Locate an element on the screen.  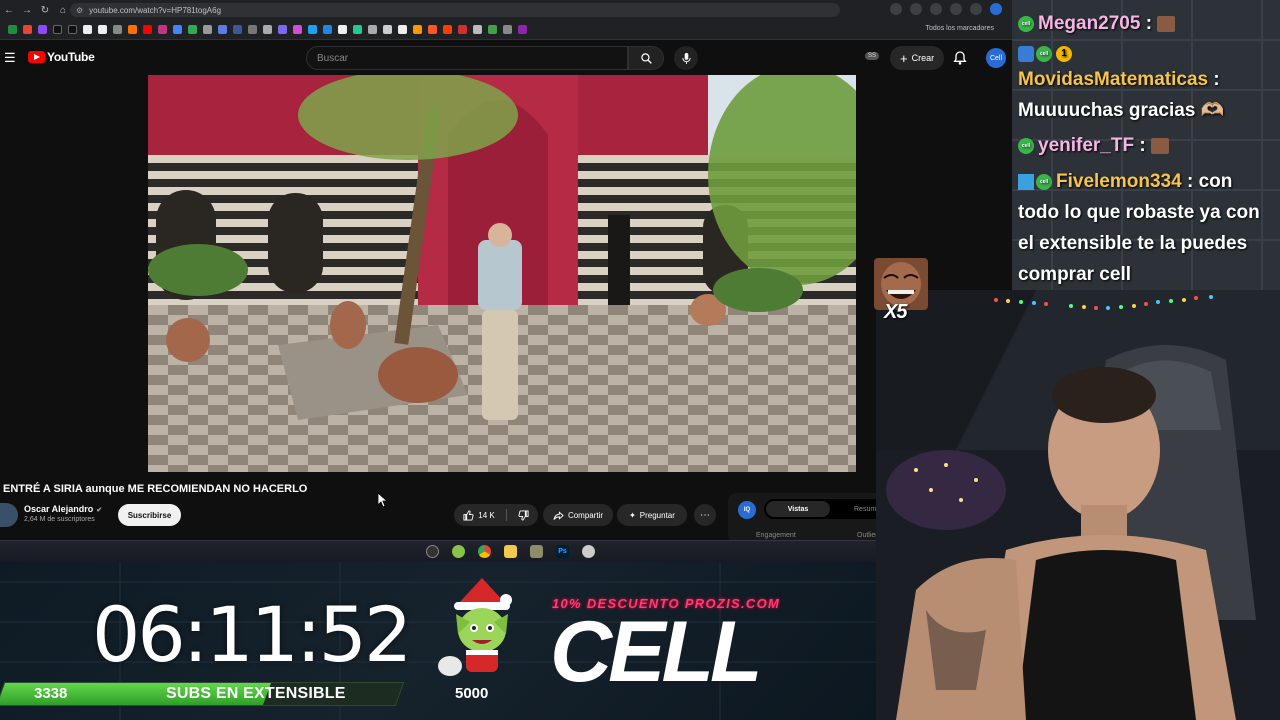
youtube-play-icon is located at coordinates (36, 57).